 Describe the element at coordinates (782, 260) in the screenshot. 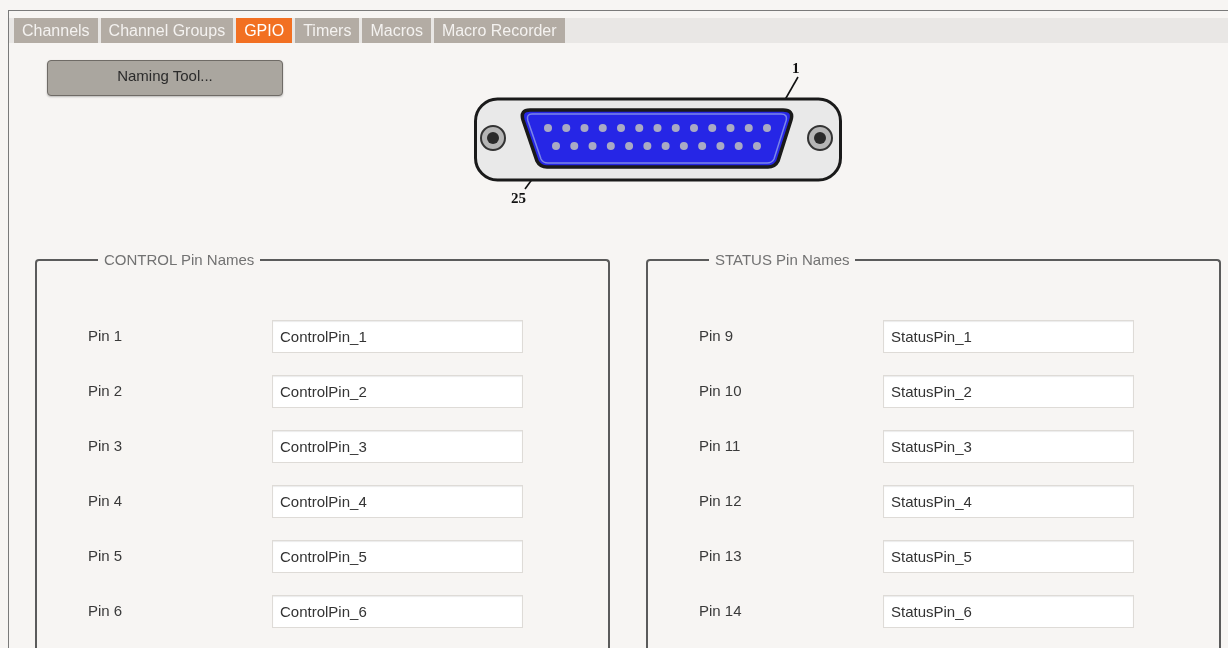

I see `group-title: STATUS Pin Names` at that location.